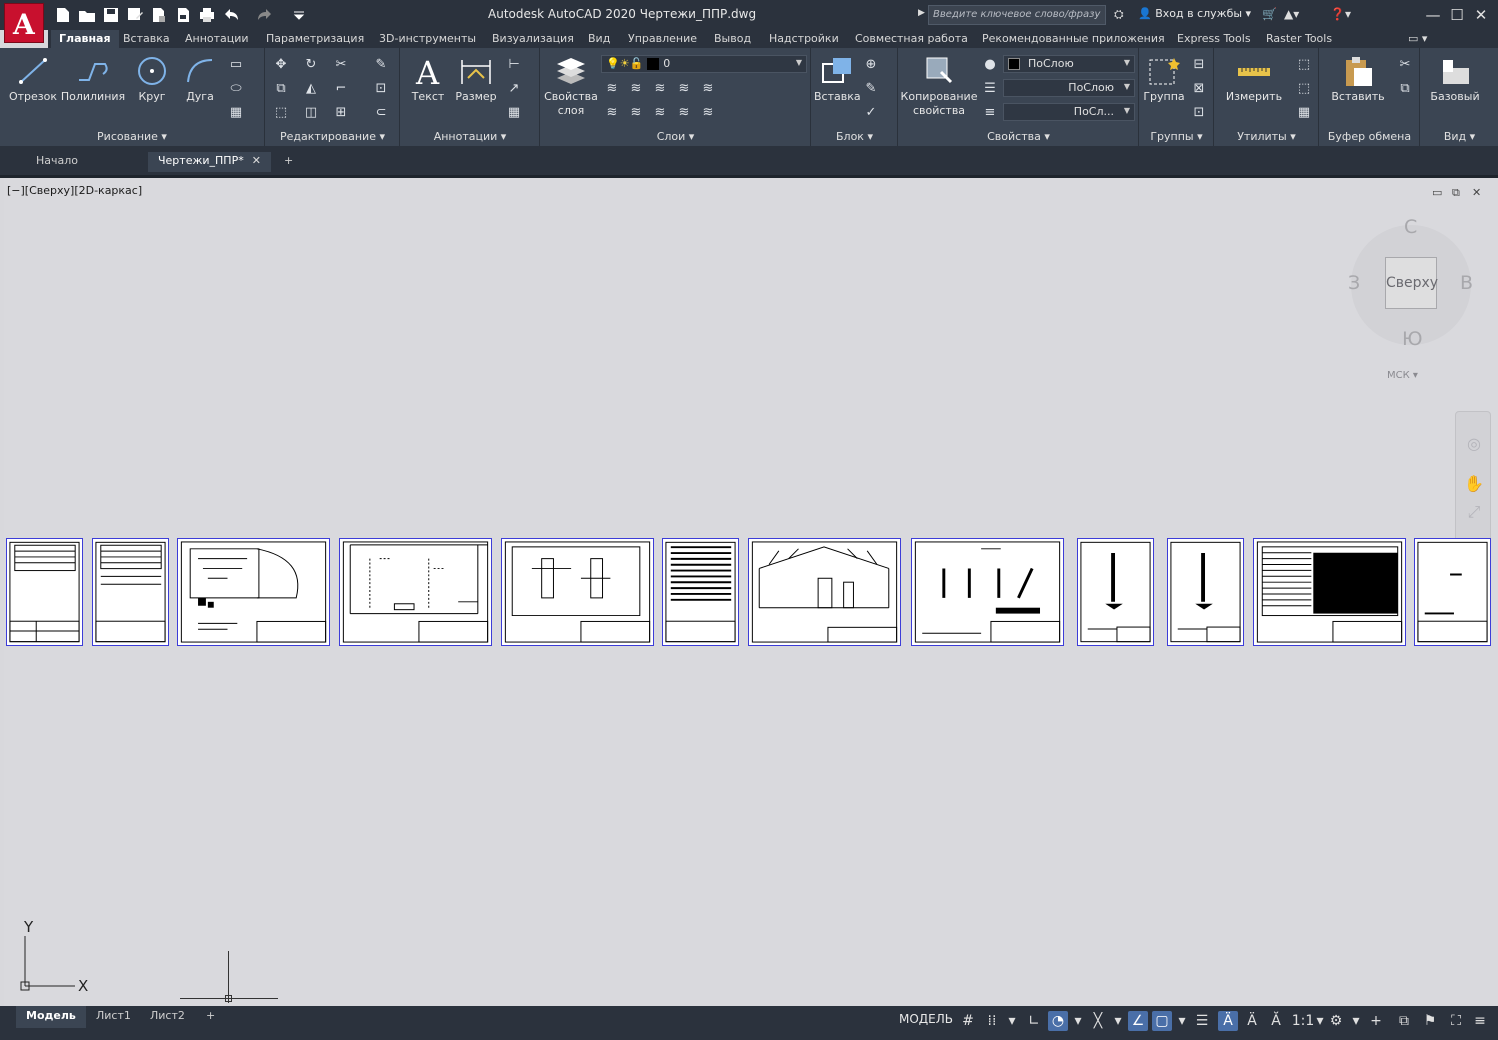 This screenshot has width=1498, height=1040. I want to click on text-button: A Текст, so click(428, 78).